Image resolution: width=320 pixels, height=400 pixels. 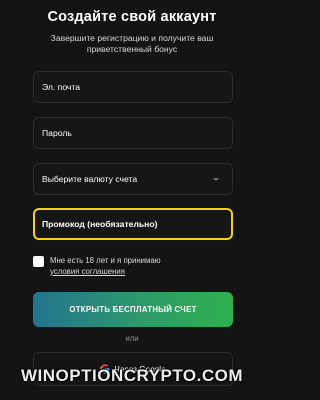 What do you see at coordinates (87, 271) in the screenshot?
I see `terms-link: условия соглашения` at bounding box center [87, 271].